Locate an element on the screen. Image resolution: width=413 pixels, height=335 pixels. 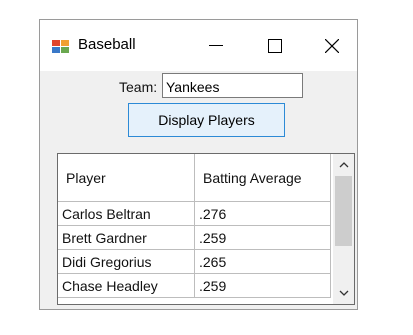
player-cell: Didi Gregorius is located at coordinates (126, 262).